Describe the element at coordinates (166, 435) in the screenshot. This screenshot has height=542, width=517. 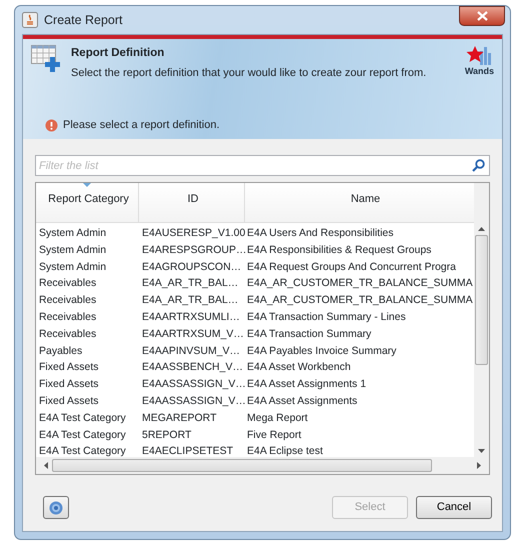
I see `table-cell-text: 5REPORT` at that location.